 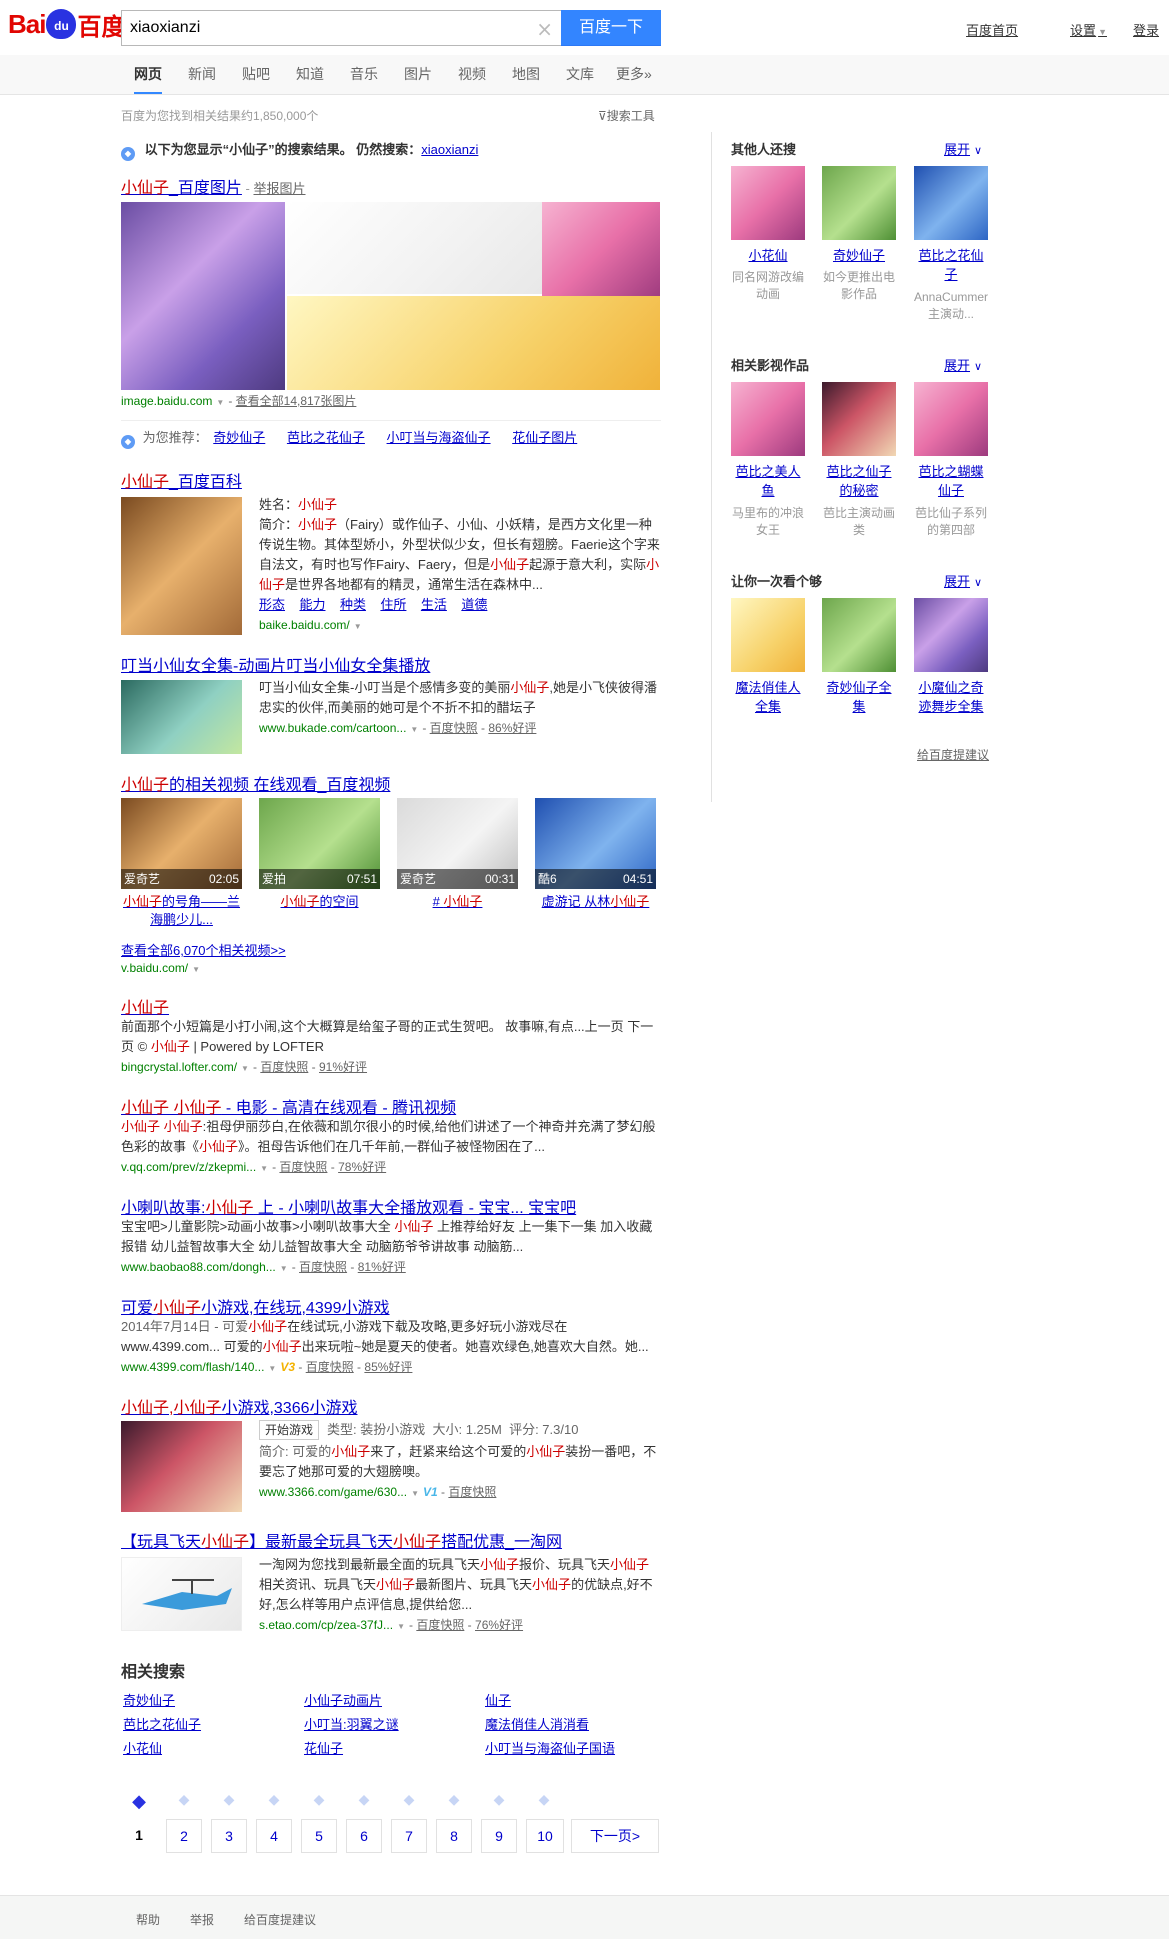 What do you see at coordinates (499, 1836) in the screenshot?
I see `page-link: 9` at bounding box center [499, 1836].